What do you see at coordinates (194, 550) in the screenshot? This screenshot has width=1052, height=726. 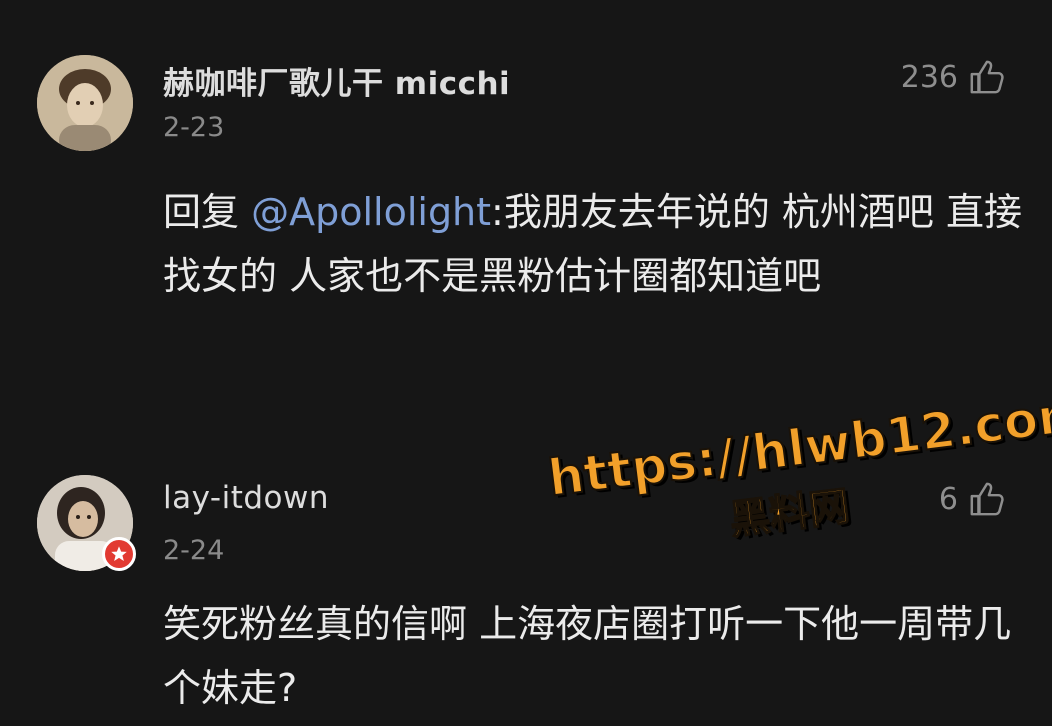 I see `comment-date: 2-24` at bounding box center [194, 550].